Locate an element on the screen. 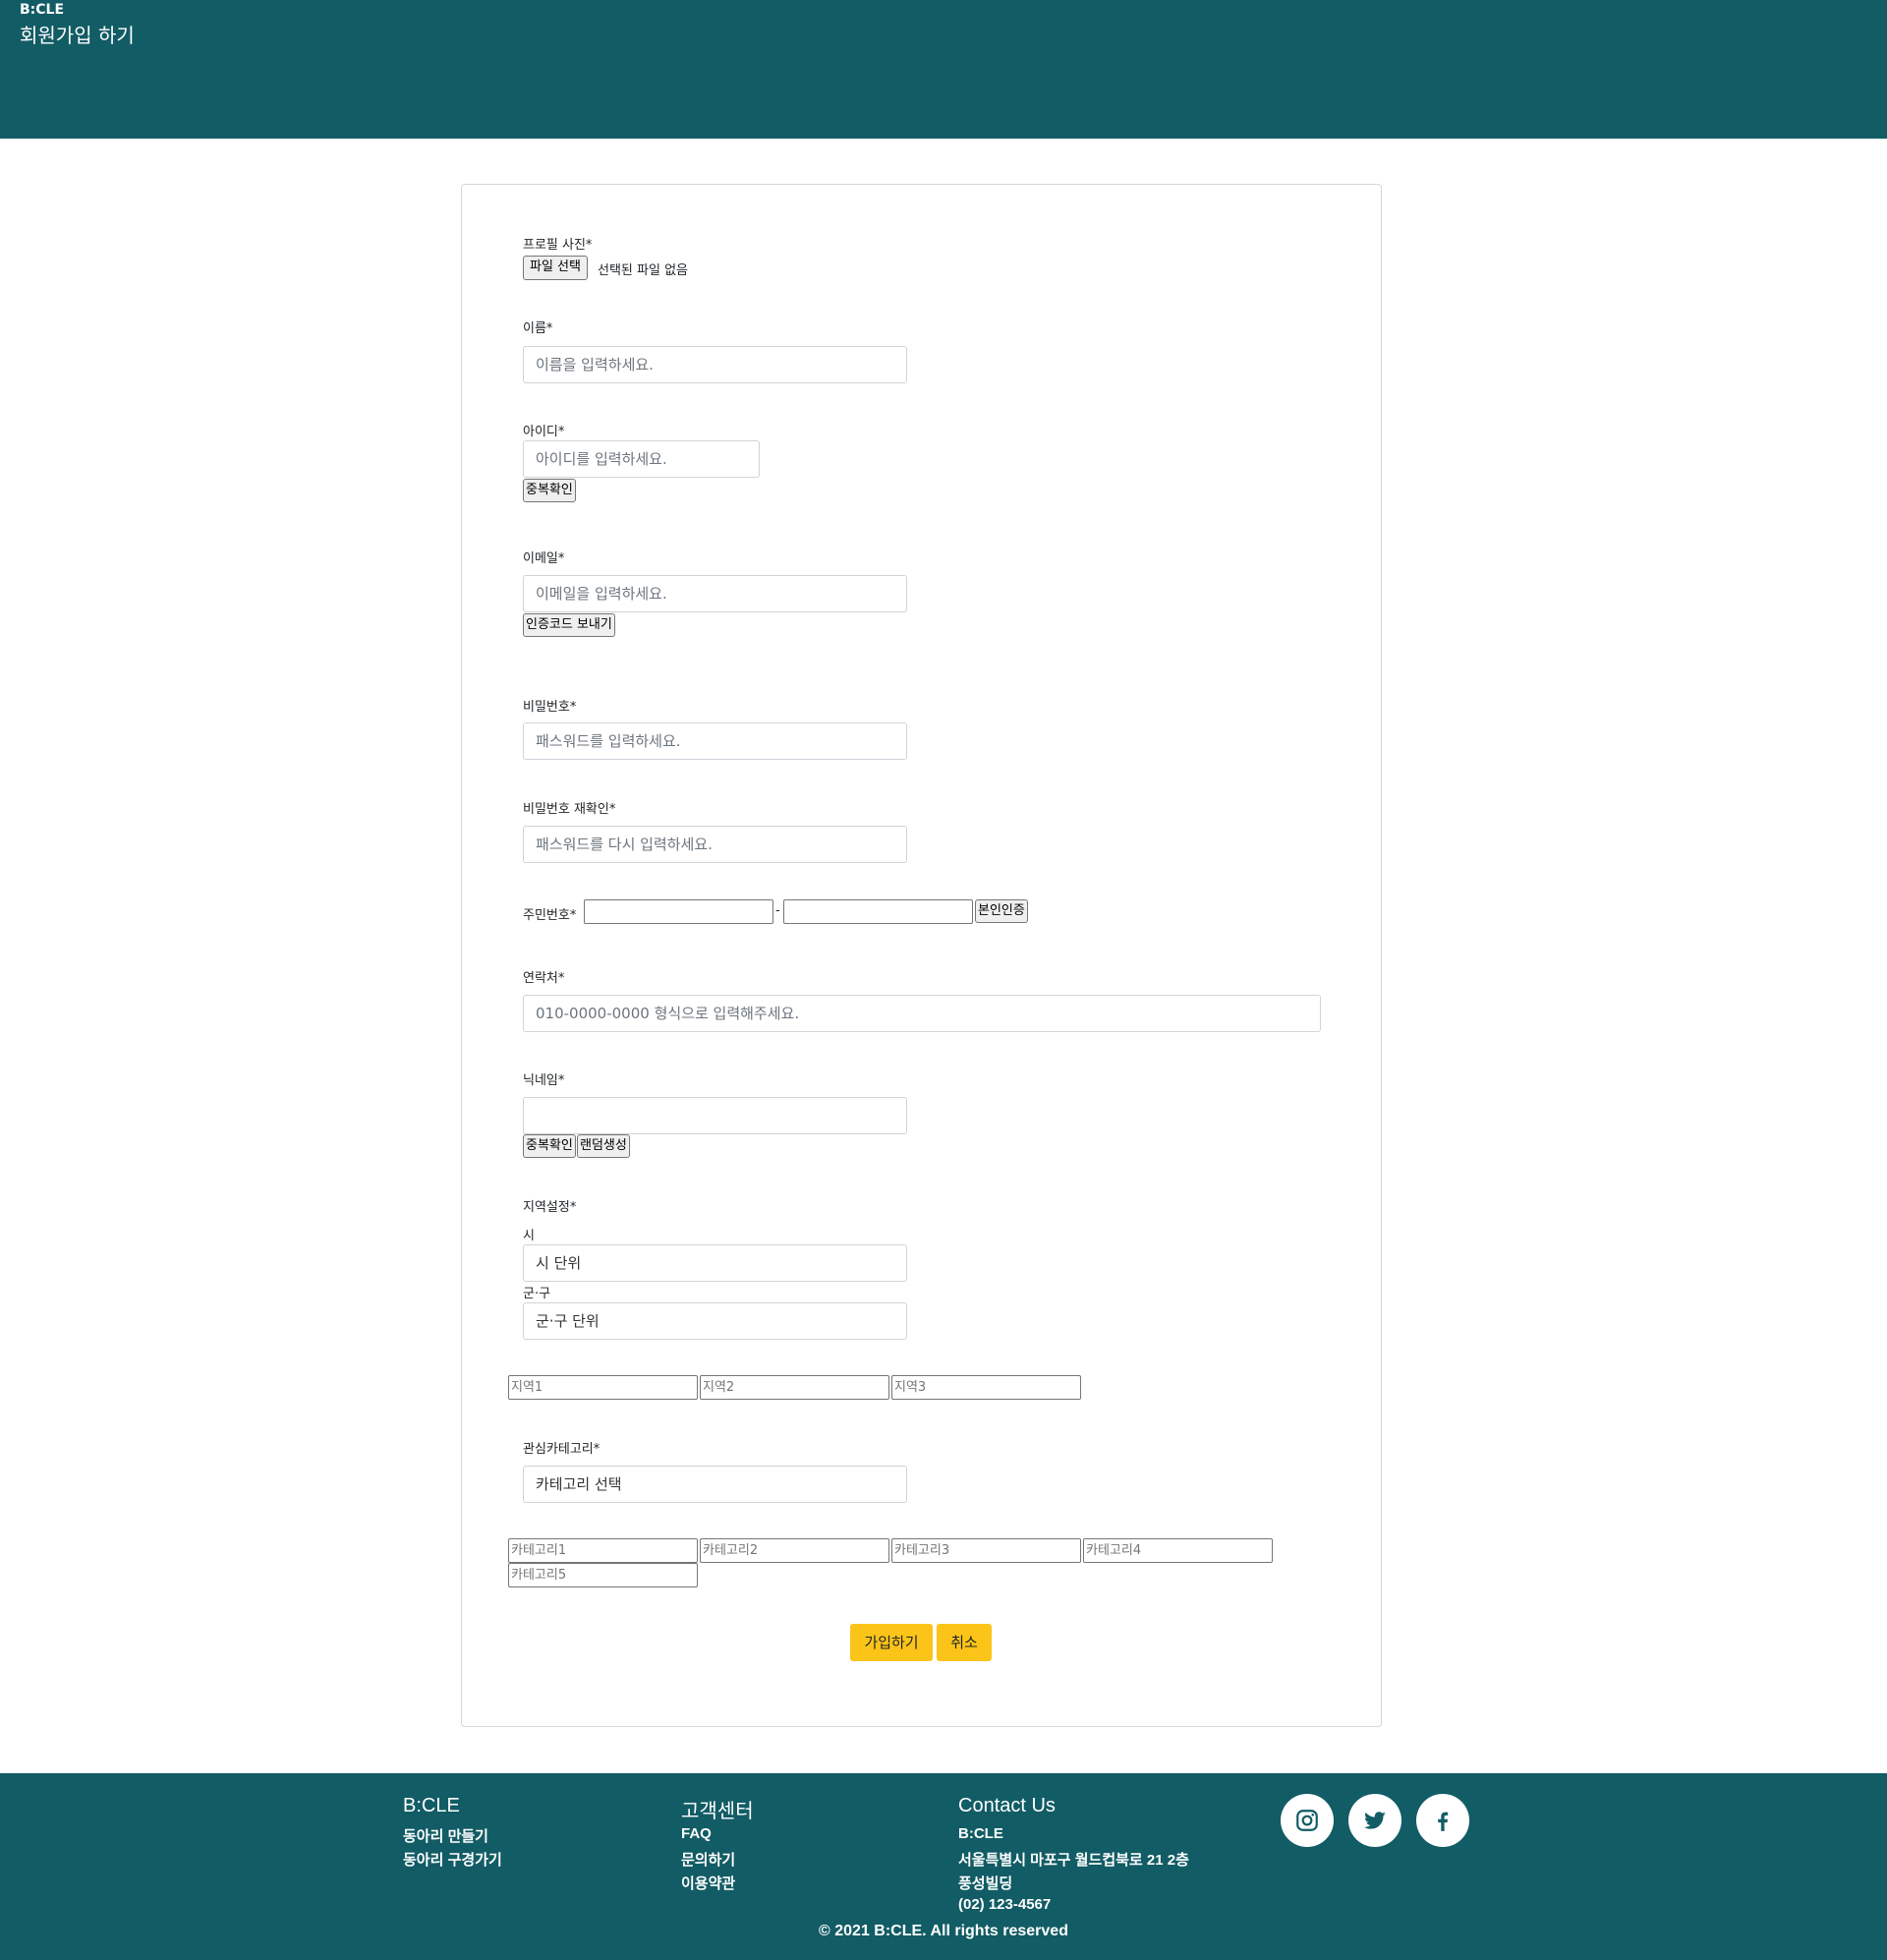  footer-link-browse-clubs: 동아리 구경가기 is located at coordinates (452, 1860).